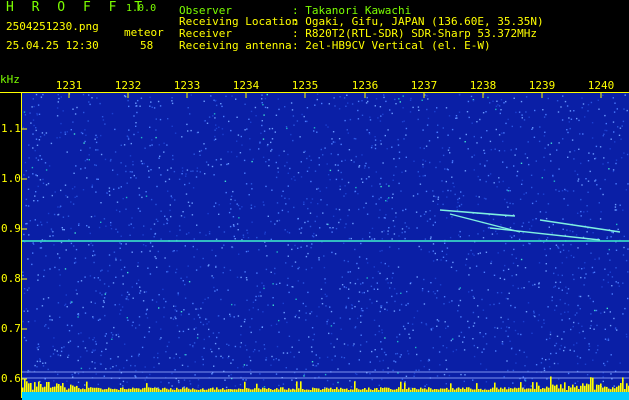  I want to click on minute-label: 1238, so click(483, 85).